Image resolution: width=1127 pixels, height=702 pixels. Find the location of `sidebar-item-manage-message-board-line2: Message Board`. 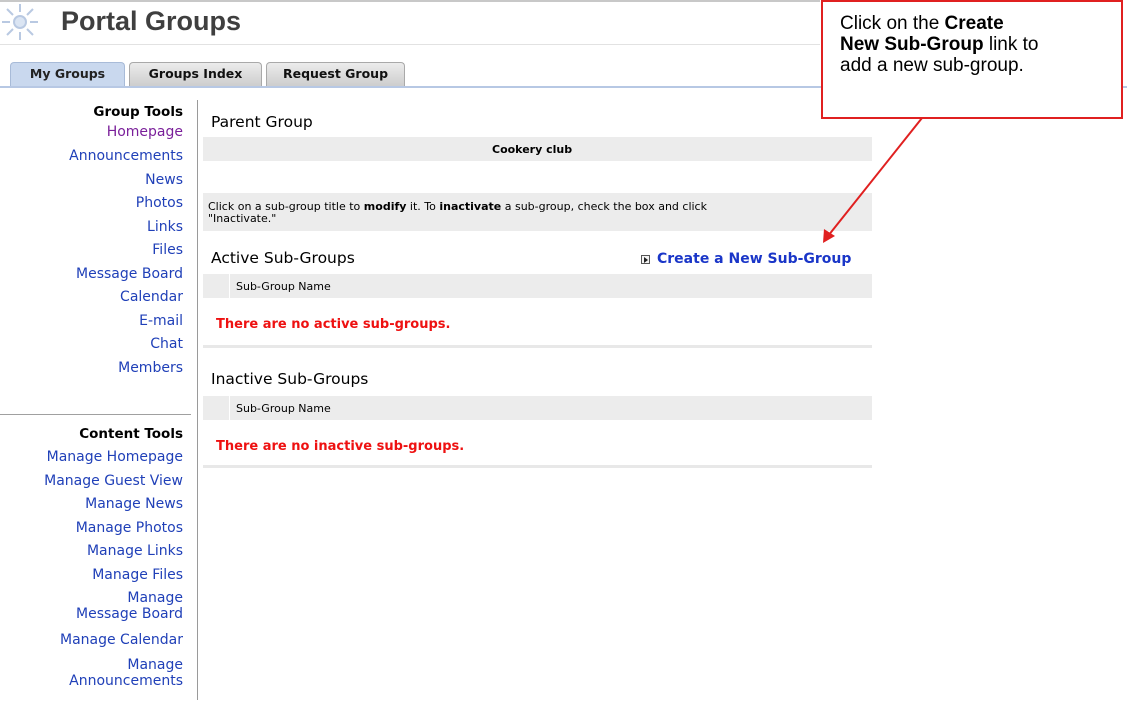

sidebar-item-manage-message-board-line2: Message Board is located at coordinates (129, 614).